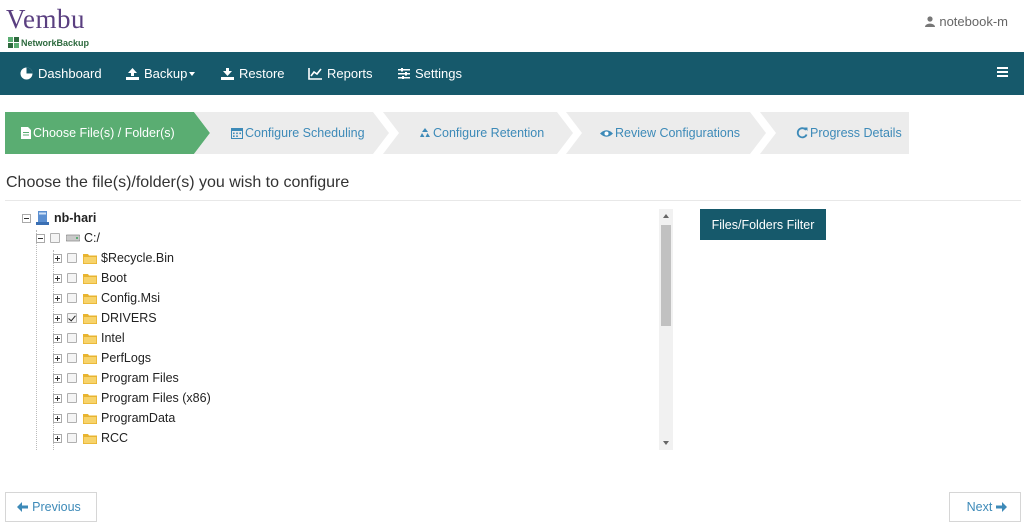  I want to click on nav-restore: Restore, so click(253, 73).